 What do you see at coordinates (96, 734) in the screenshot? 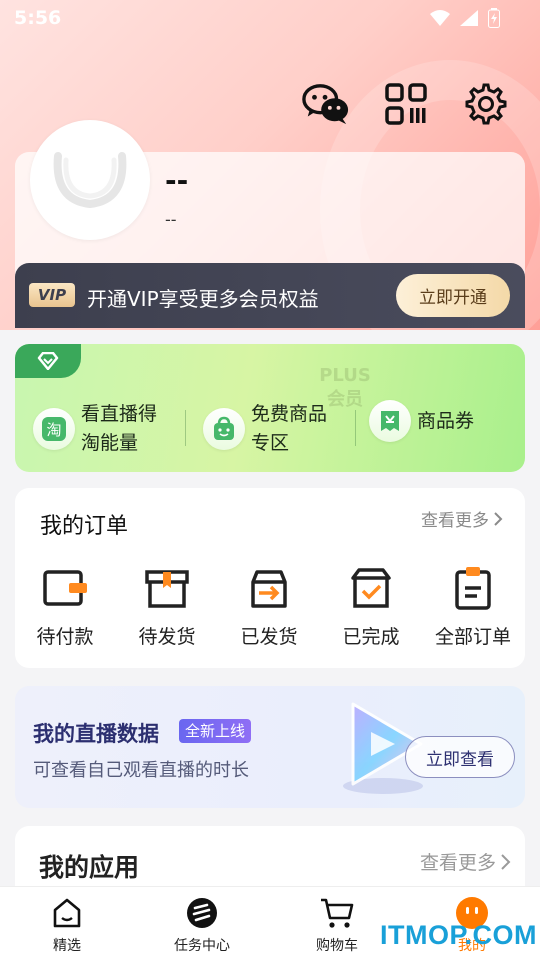
I see `live-data-title: 我的直播数据` at bounding box center [96, 734].